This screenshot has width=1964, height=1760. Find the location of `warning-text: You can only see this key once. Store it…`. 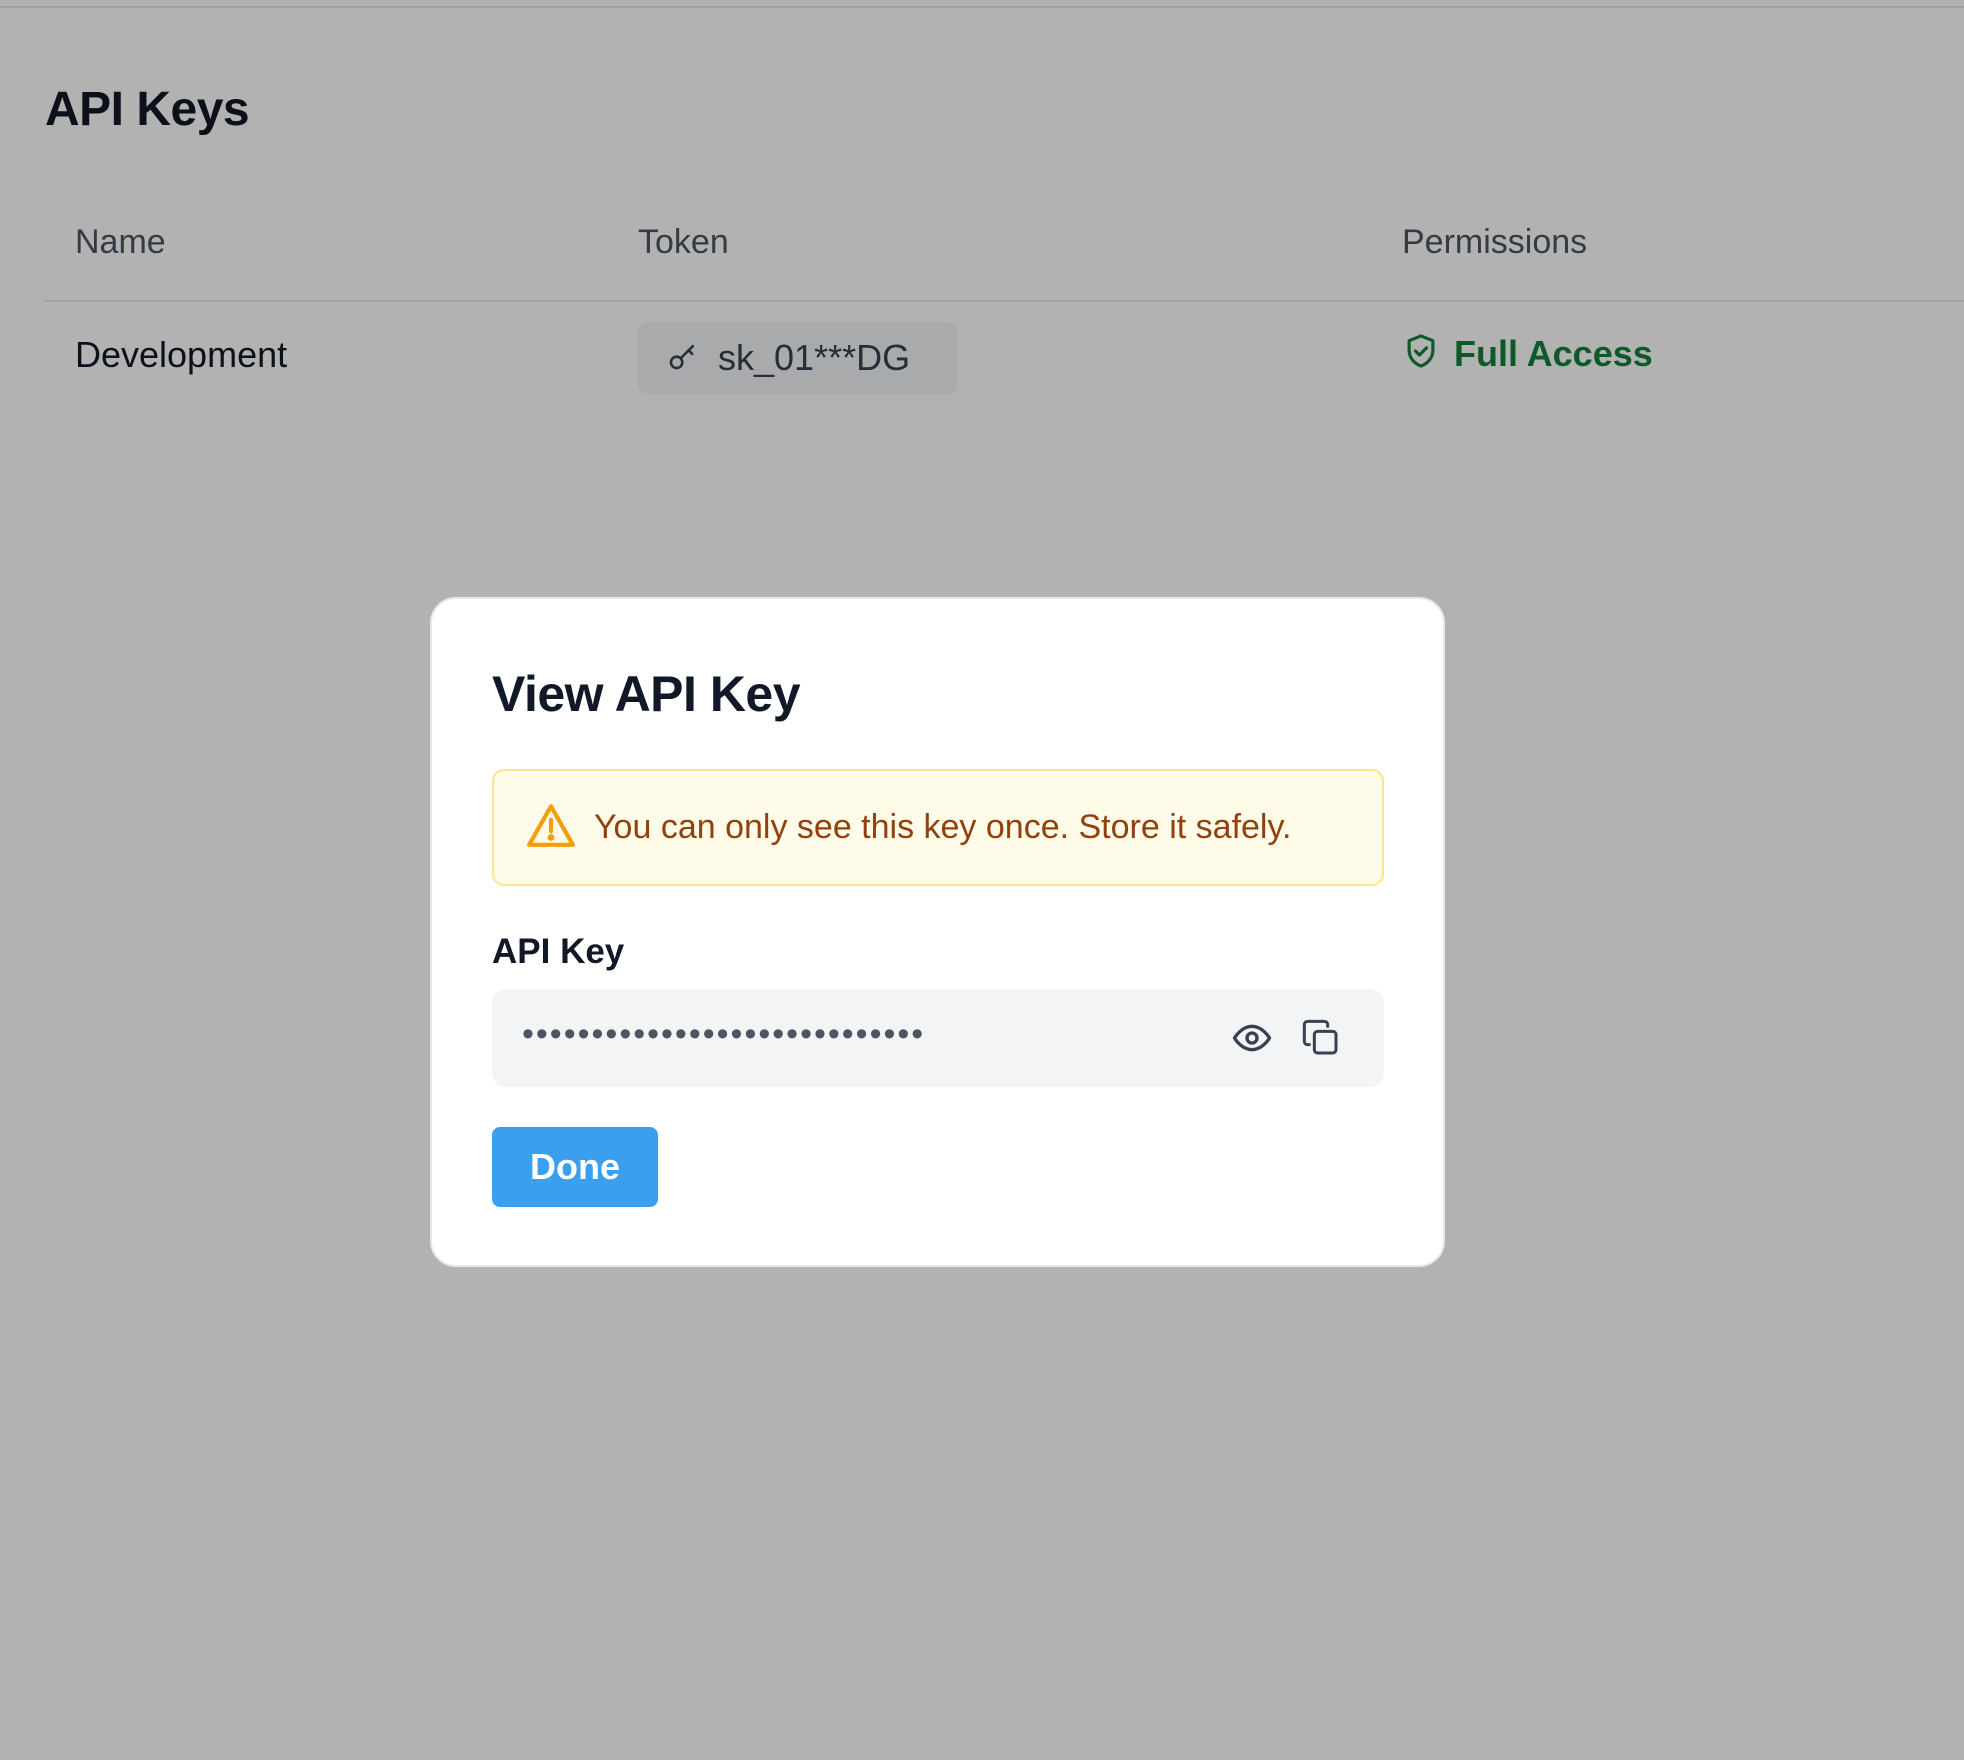

warning-text: You can only see this key once. Store it… is located at coordinates (943, 827).